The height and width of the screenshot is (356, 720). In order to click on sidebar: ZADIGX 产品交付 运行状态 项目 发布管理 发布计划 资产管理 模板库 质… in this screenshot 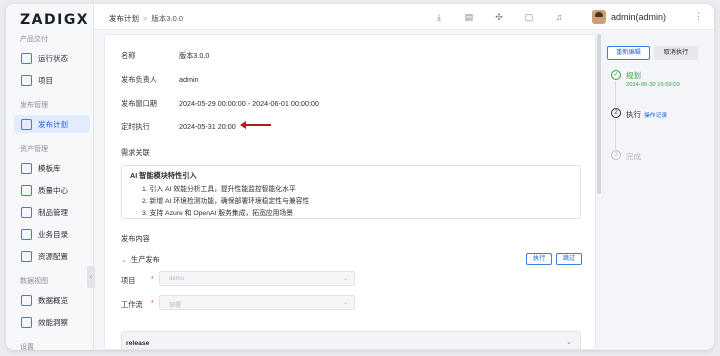, I will do `click(50, 177)`.